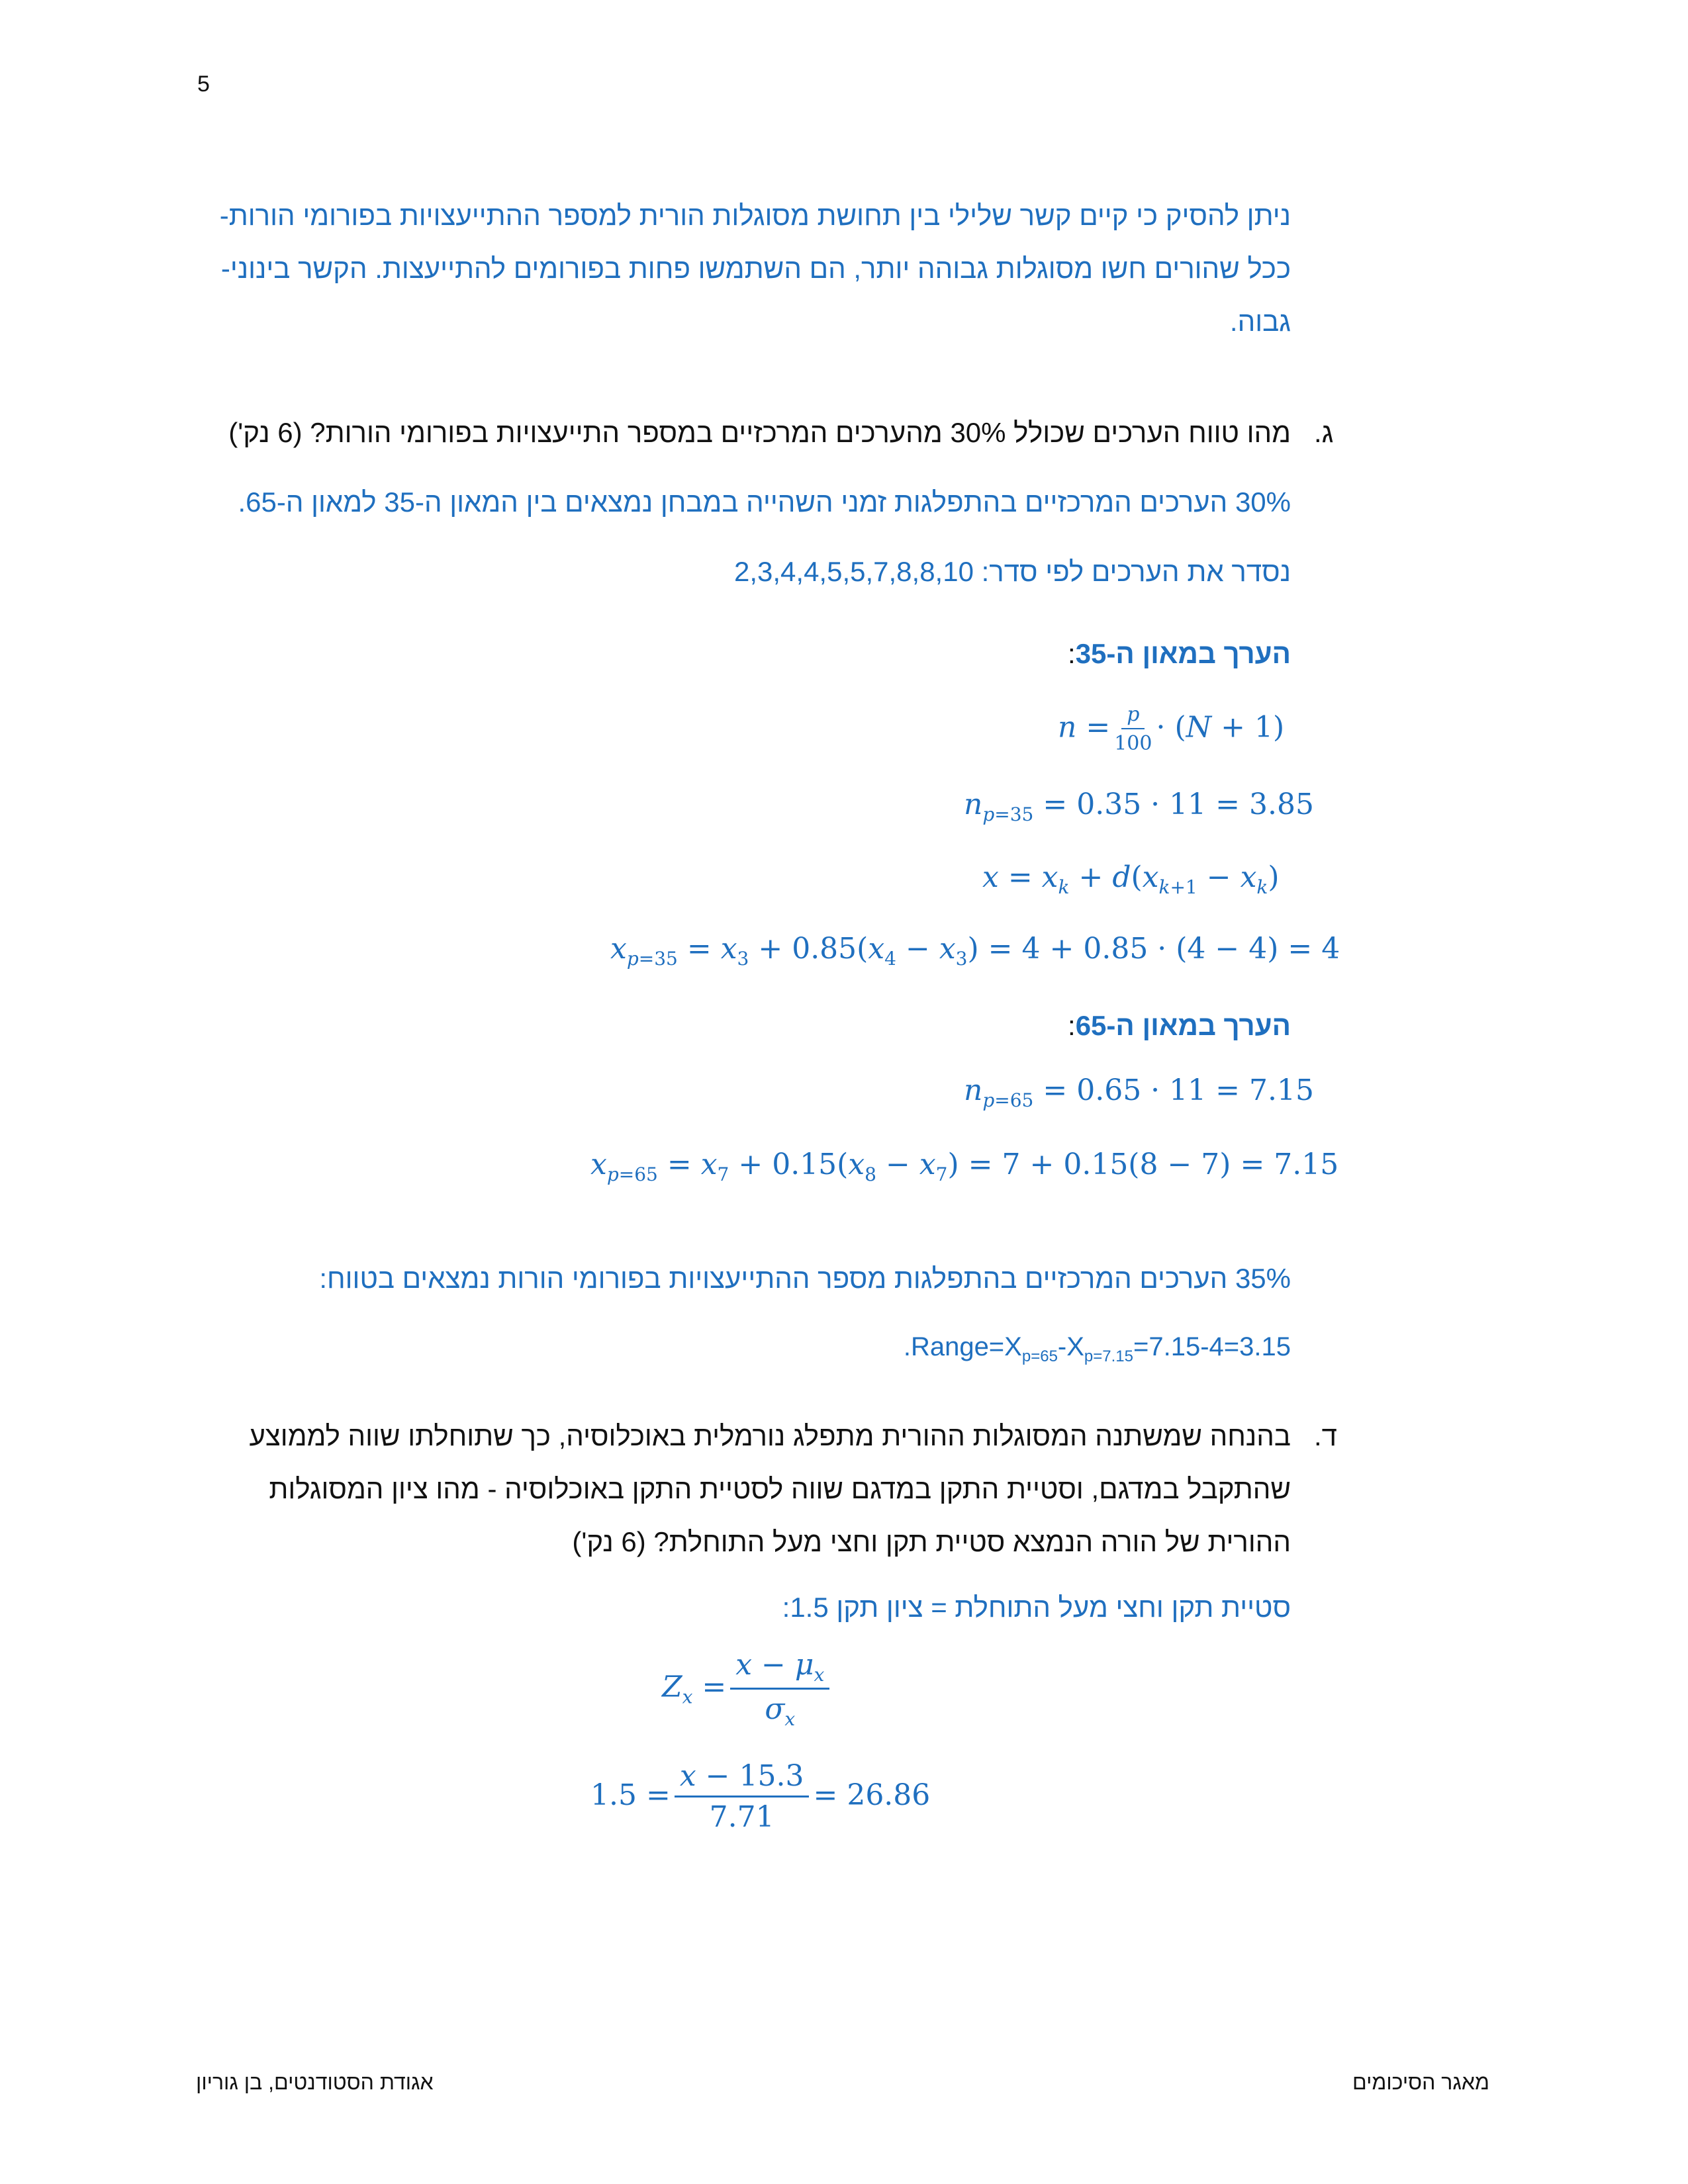  Describe the element at coordinates (907, 1346) in the screenshot. I see `range-trail: .` at that location.